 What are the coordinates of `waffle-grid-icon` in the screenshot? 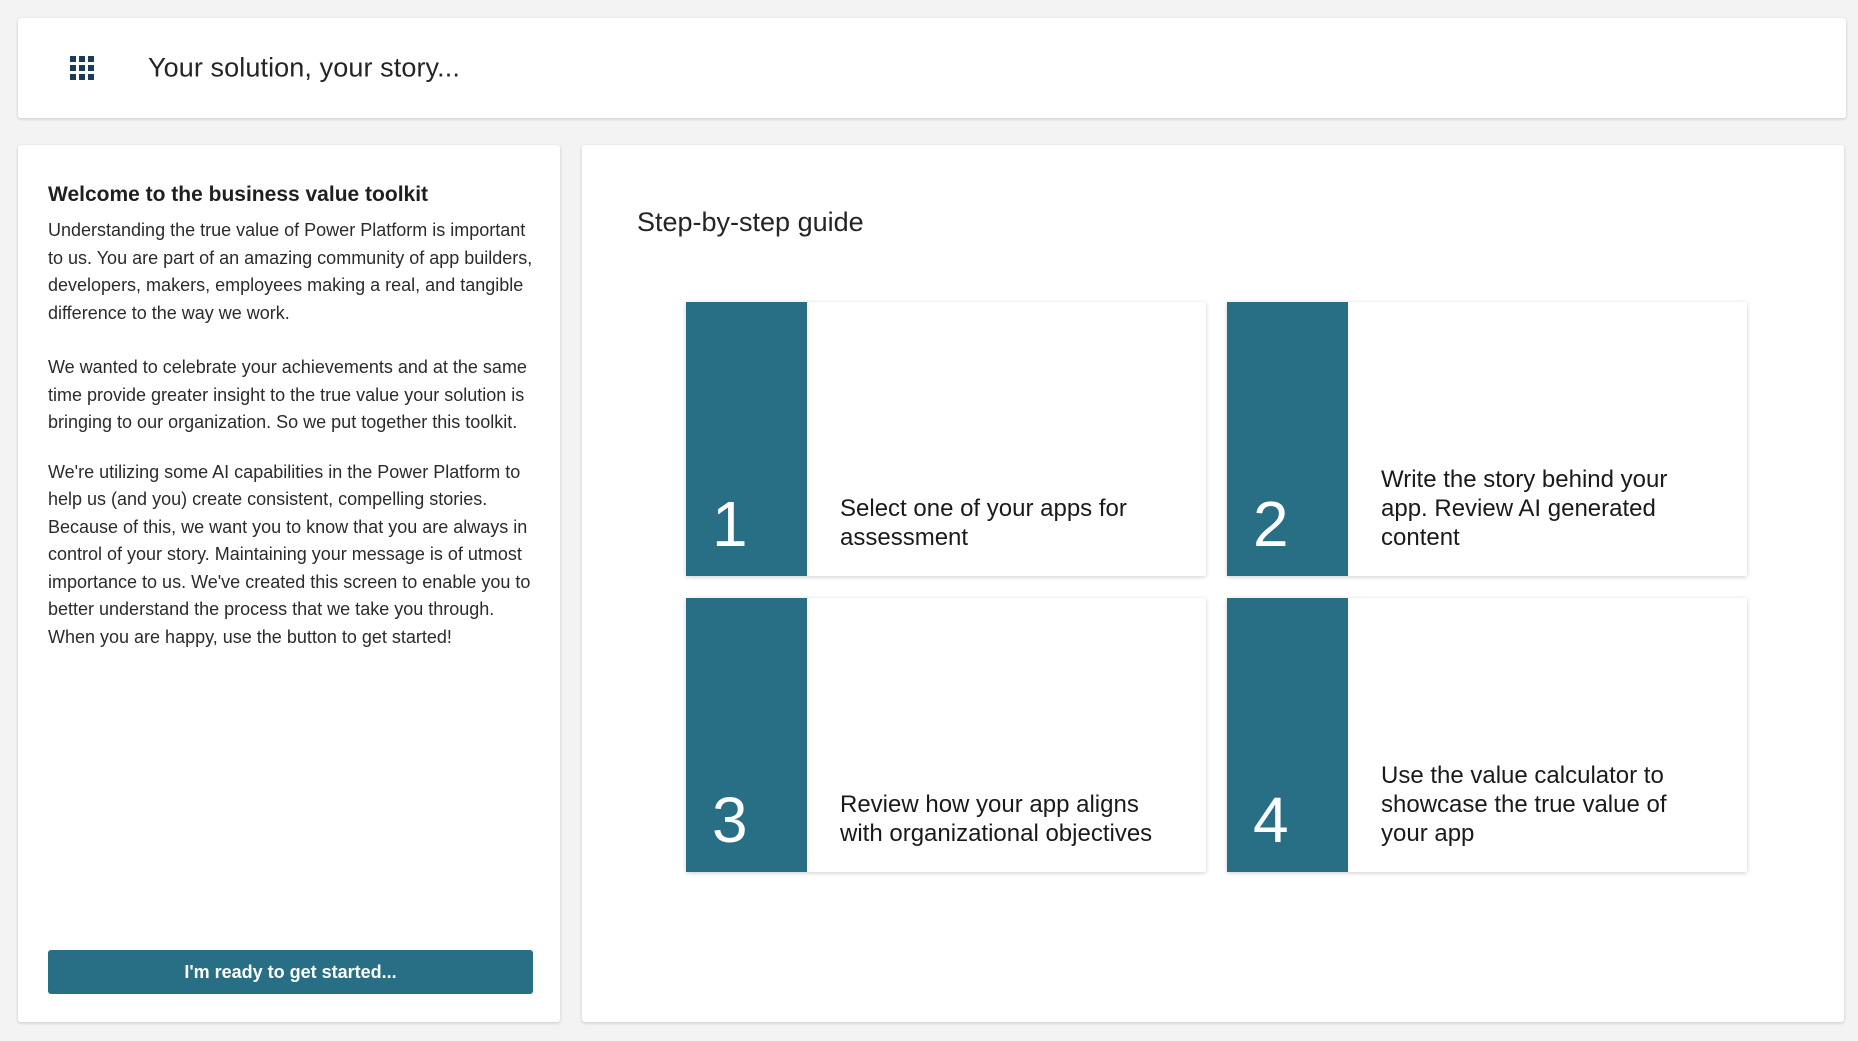 It's located at (82, 68).